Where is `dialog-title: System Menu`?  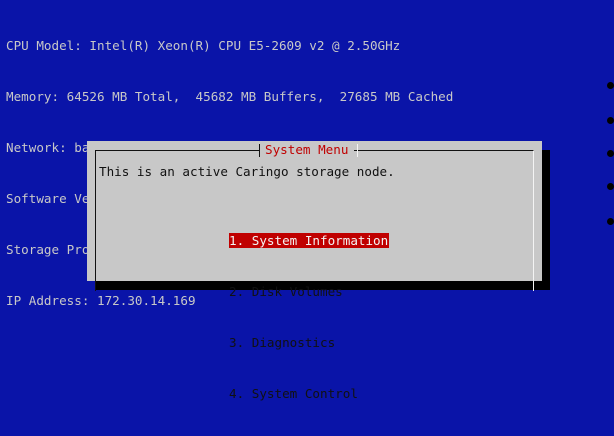
dialog-title: System Menu is located at coordinates (307, 150).